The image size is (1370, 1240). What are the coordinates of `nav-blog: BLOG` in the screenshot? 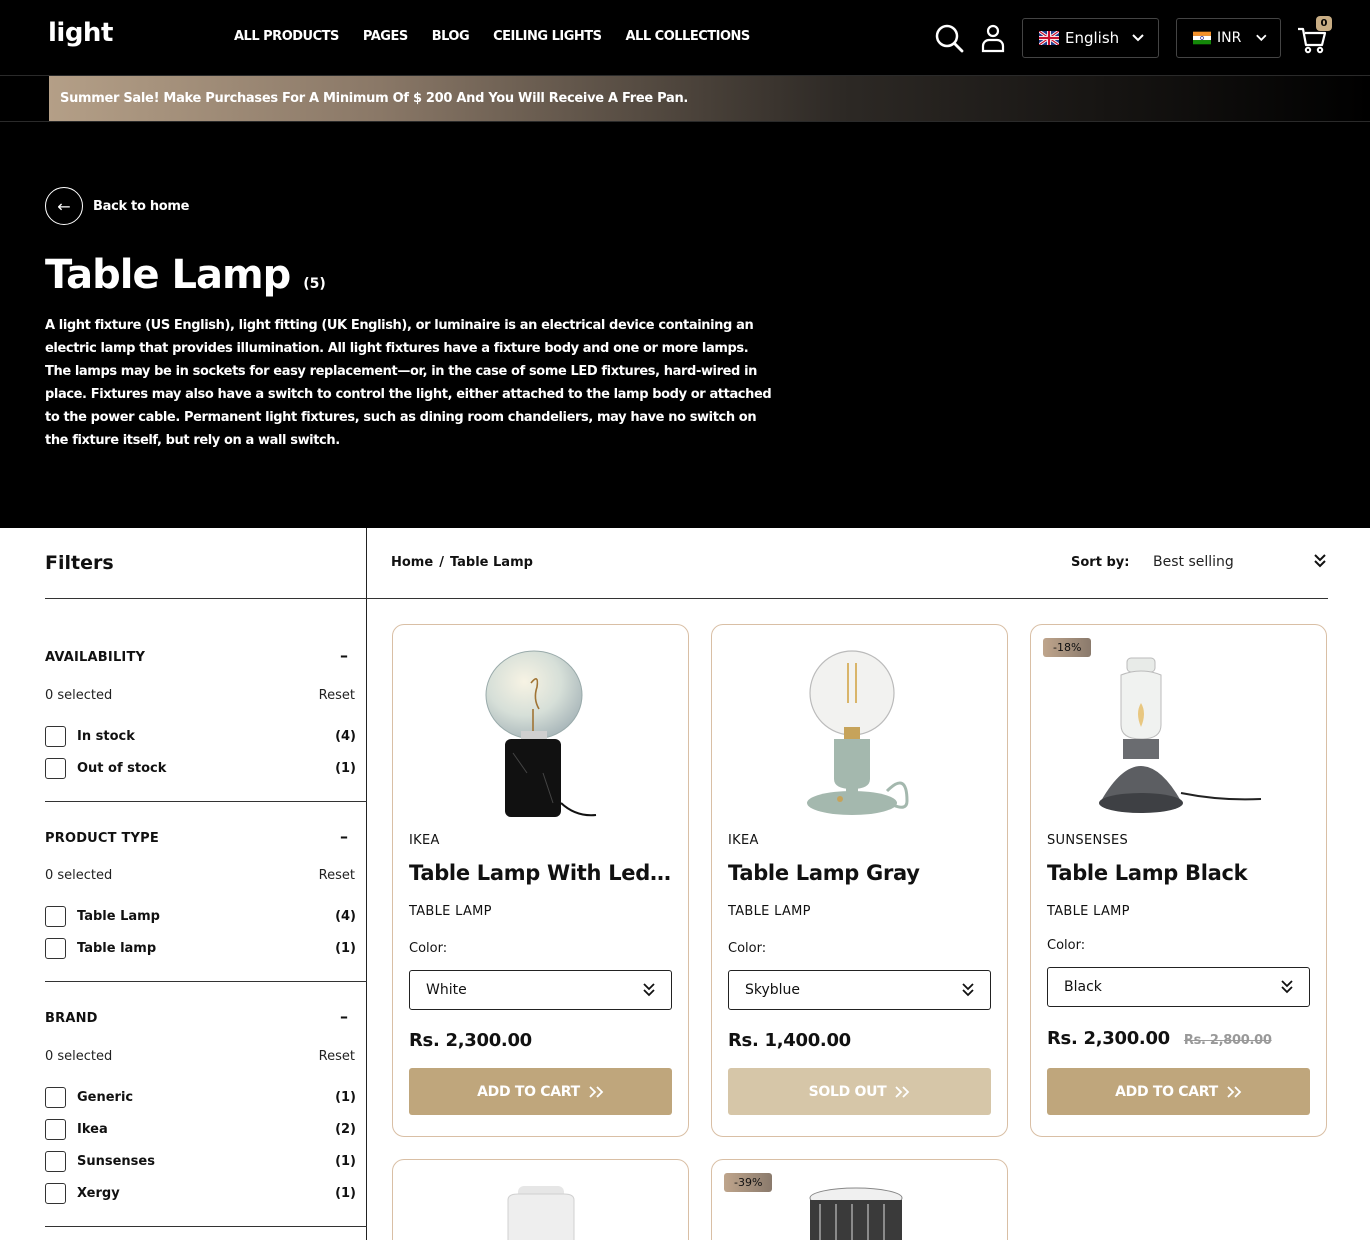 It's located at (451, 36).